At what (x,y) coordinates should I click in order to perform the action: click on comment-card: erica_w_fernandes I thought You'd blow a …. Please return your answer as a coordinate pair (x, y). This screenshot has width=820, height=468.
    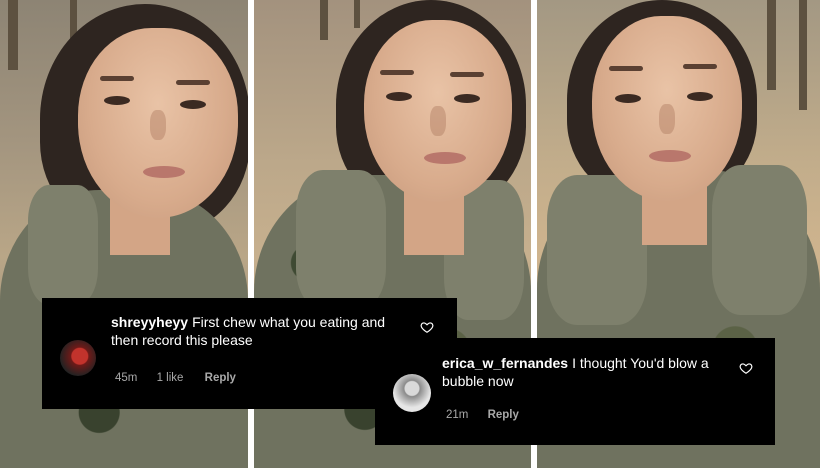
    Looking at the image, I should click on (575, 391).